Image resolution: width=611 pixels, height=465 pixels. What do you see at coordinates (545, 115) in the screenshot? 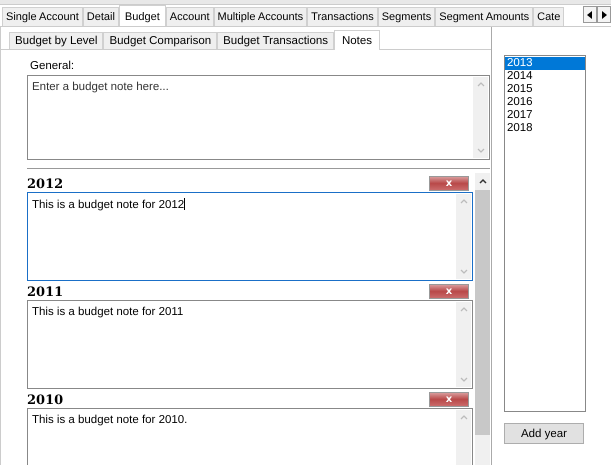
I see `year-item: 2017` at bounding box center [545, 115].